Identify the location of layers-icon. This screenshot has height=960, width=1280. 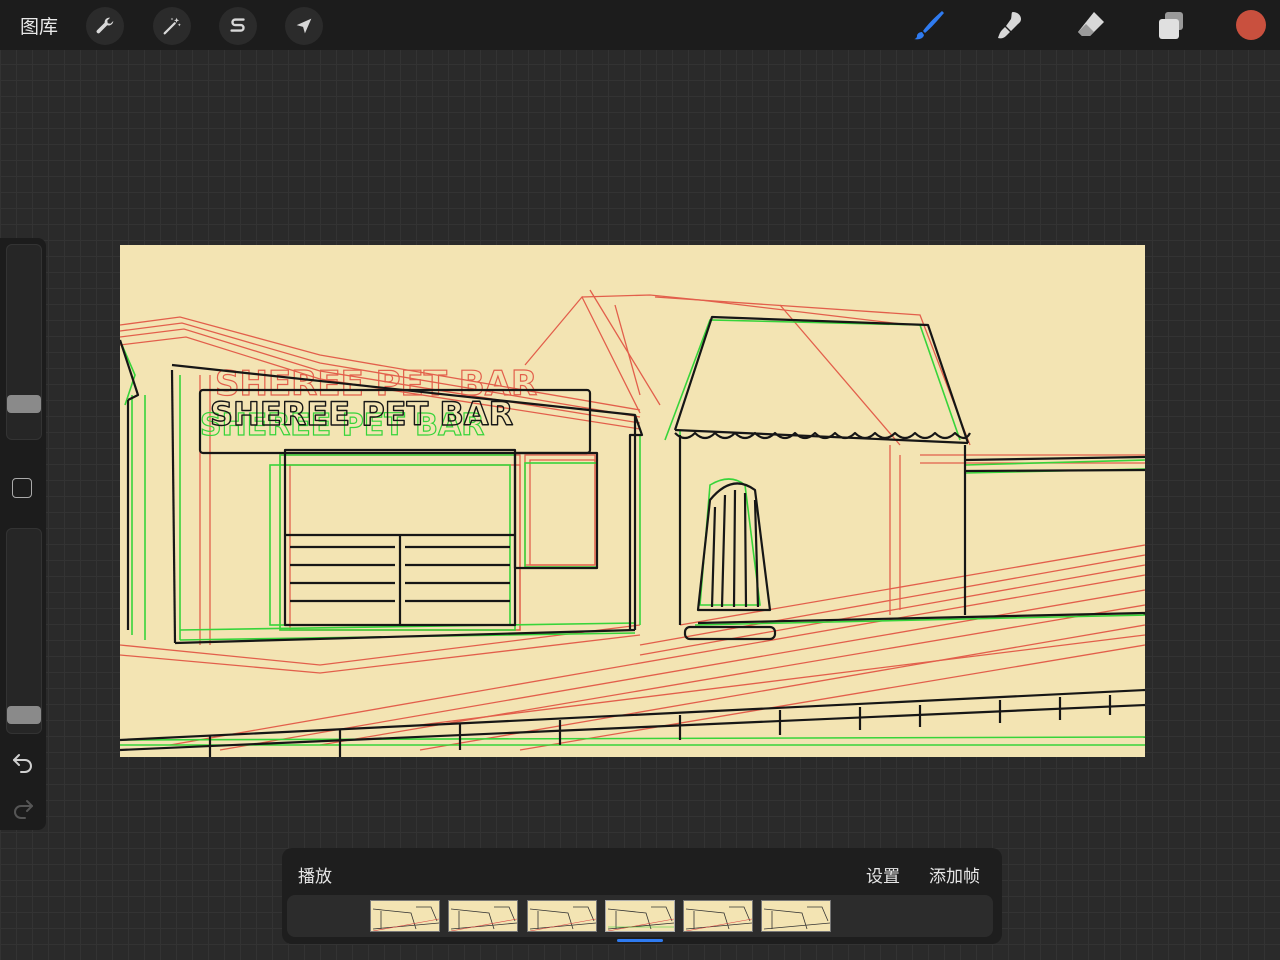
(1171, 25).